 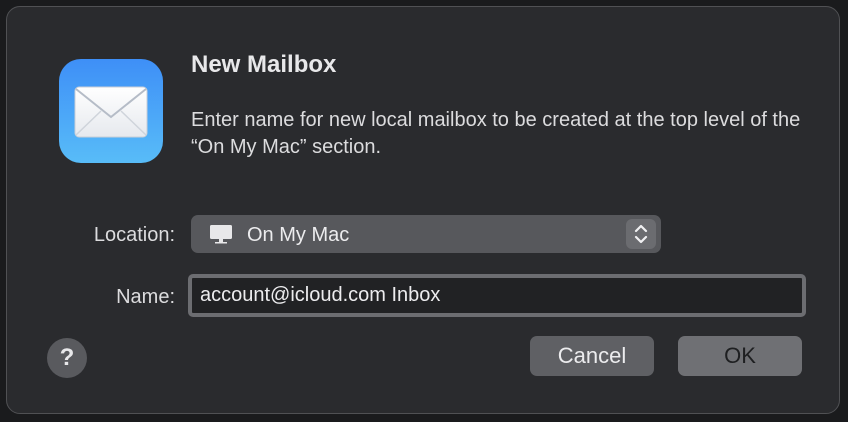 I want to click on mailbox-name-input, so click(x=497, y=295).